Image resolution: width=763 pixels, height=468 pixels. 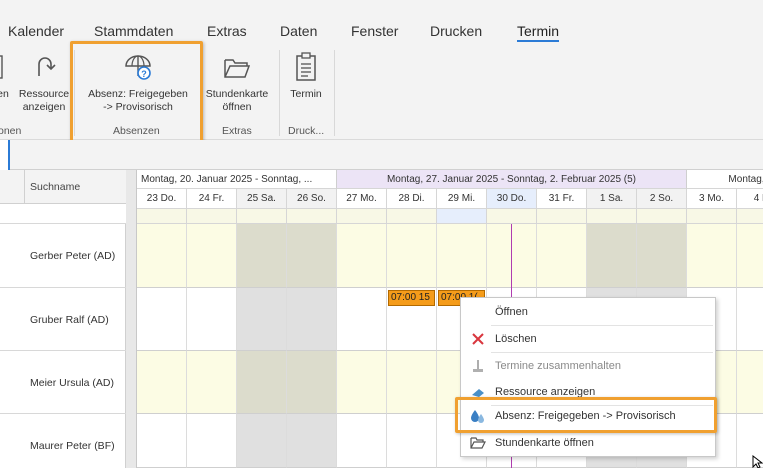 I want to click on context-menu-stundenkarte-oeffnen: Stundenkarte öffnen, so click(x=588, y=443).